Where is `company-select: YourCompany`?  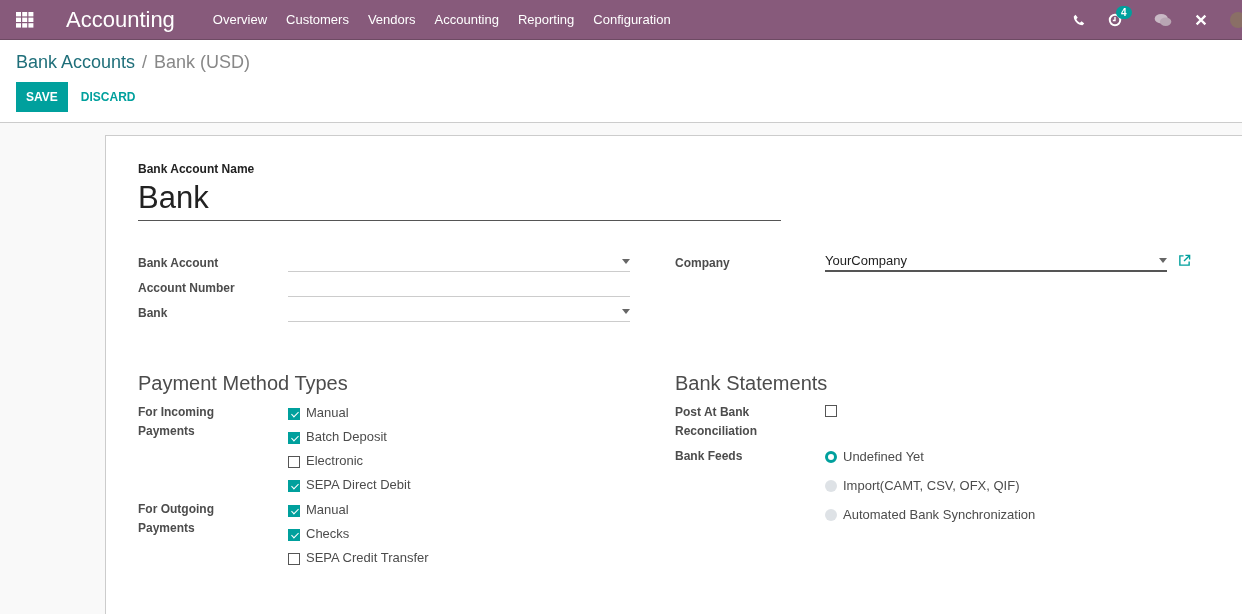 company-select: YourCompany is located at coordinates (996, 261).